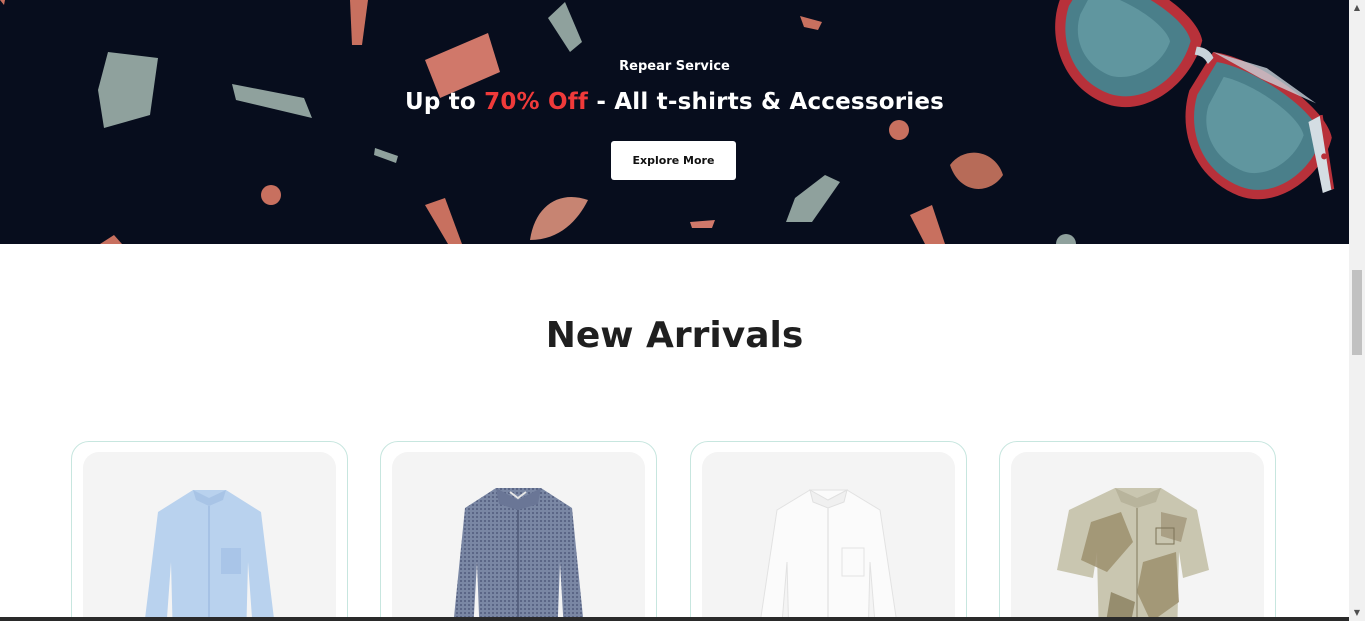 This screenshot has width=1365, height=621. What do you see at coordinates (674, 335) in the screenshot?
I see `section-title-new-arrivals: New Arrivals` at bounding box center [674, 335].